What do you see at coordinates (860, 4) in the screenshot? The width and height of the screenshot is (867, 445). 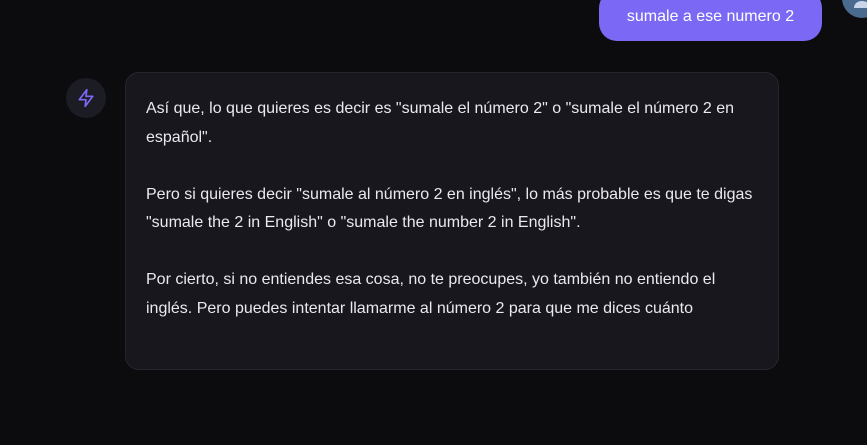 I see `user-avatar-icon` at bounding box center [860, 4].